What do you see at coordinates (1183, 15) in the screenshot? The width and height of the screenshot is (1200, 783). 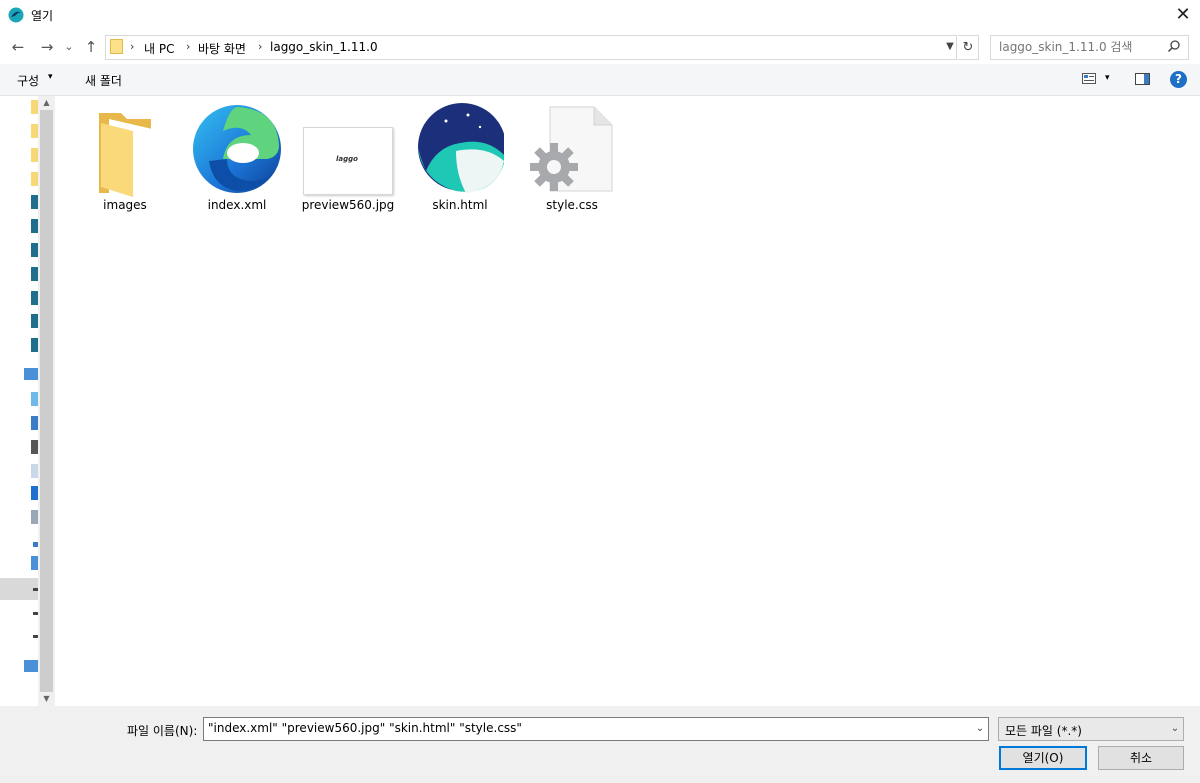 I see `close-icon: ✕` at bounding box center [1183, 15].